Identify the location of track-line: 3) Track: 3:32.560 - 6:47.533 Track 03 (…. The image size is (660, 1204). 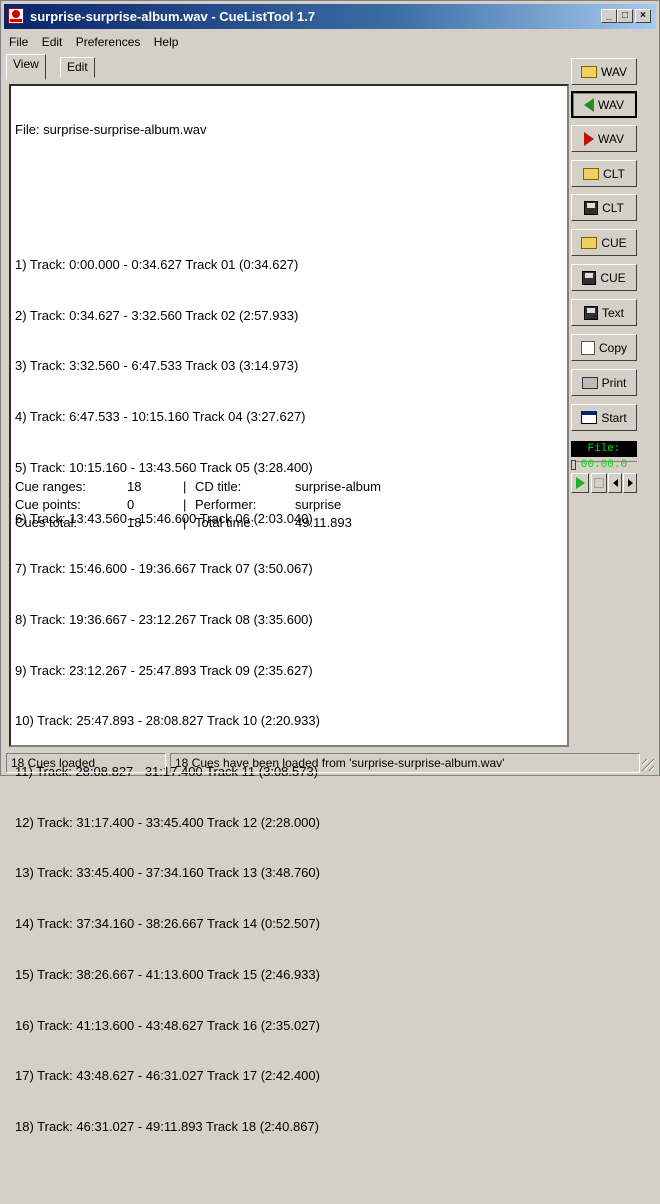
(157, 366).